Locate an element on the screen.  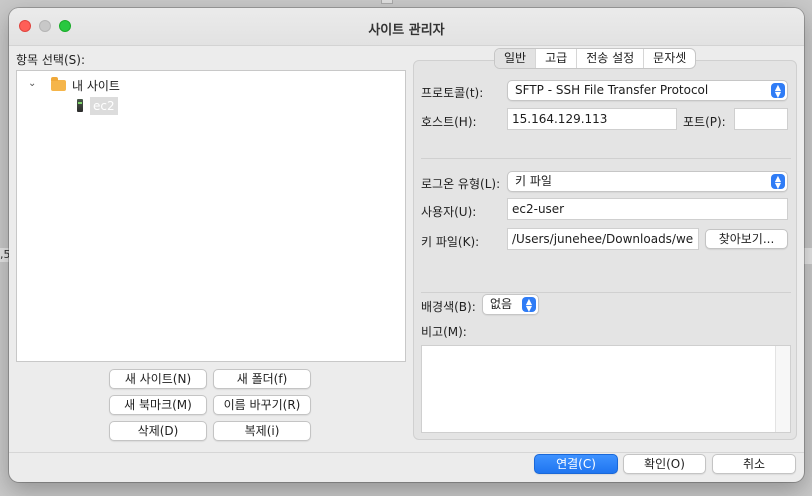
protocol-select: SFTP - SSH File Transfer Protocol ▲ ▼ is located at coordinates (647, 90).